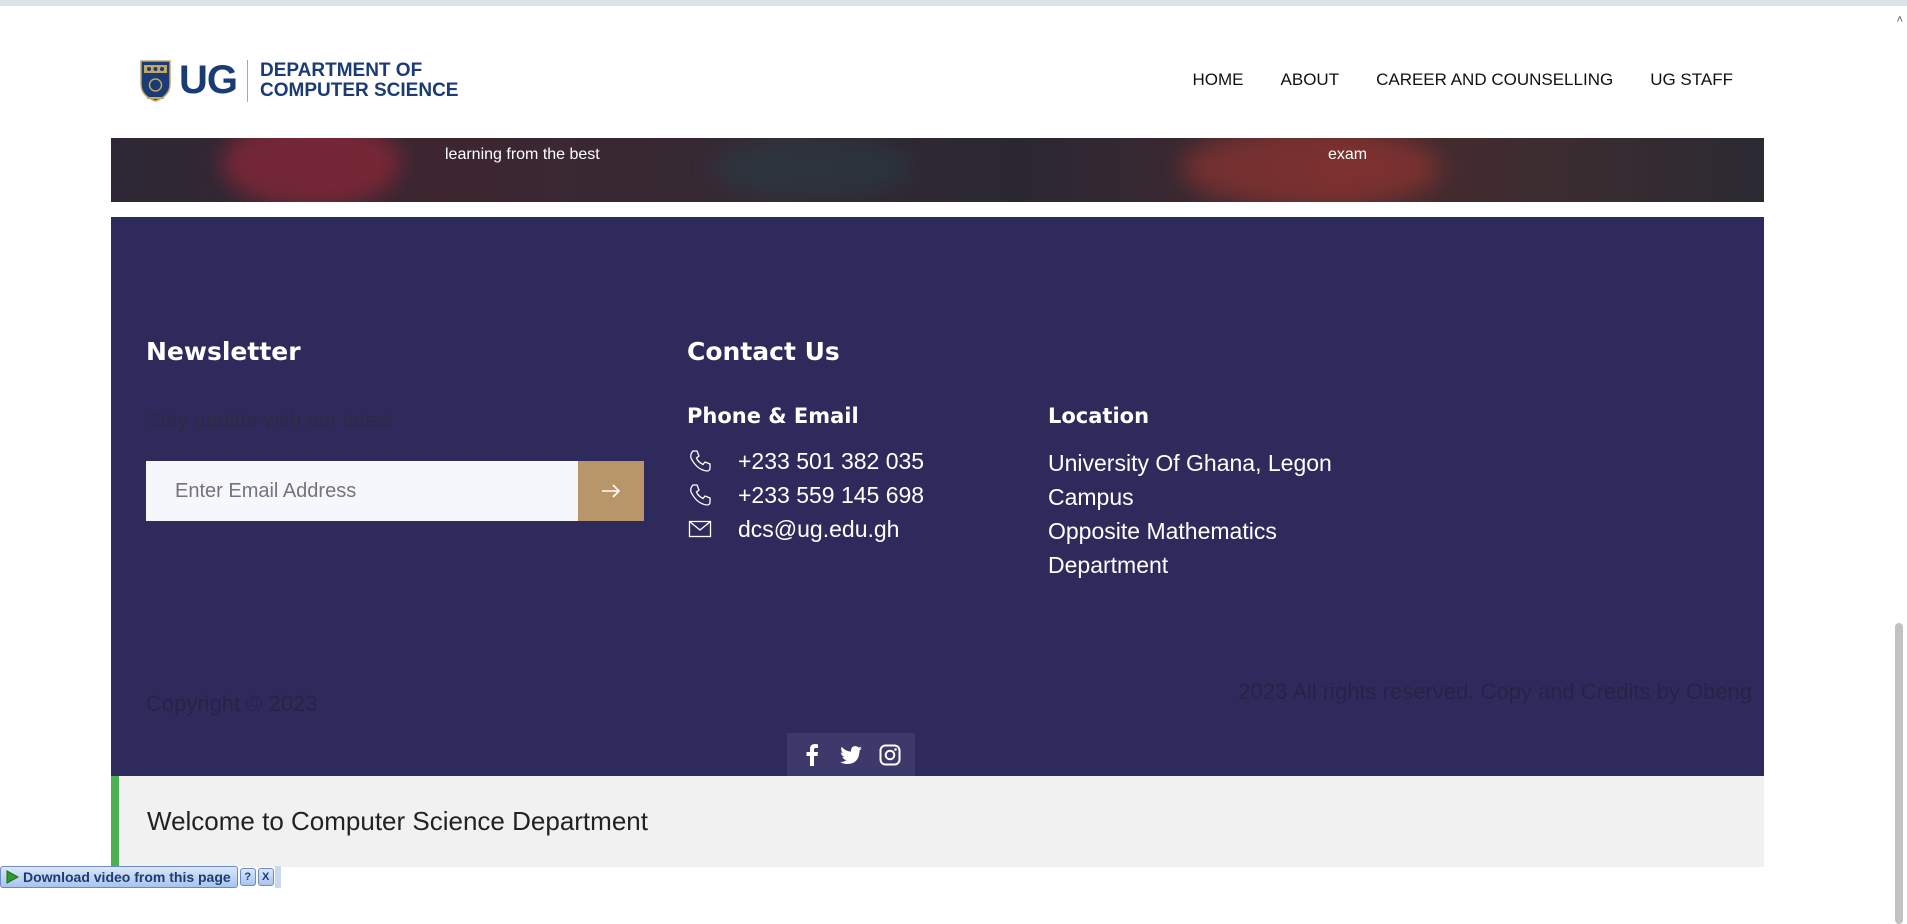 This screenshot has height=924, width=1907. What do you see at coordinates (12, 877) in the screenshot?
I see `play-icon` at bounding box center [12, 877].